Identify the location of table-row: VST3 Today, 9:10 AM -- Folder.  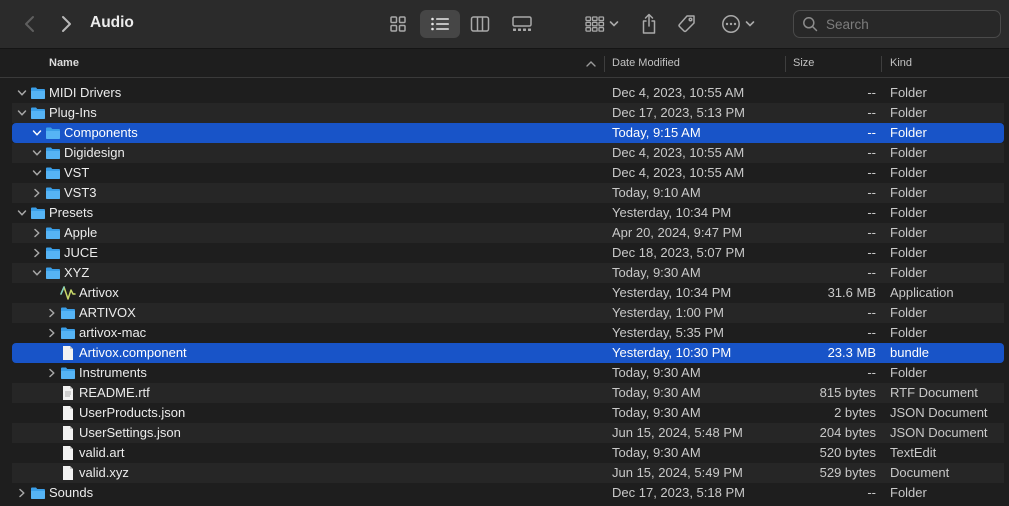
(508, 193).